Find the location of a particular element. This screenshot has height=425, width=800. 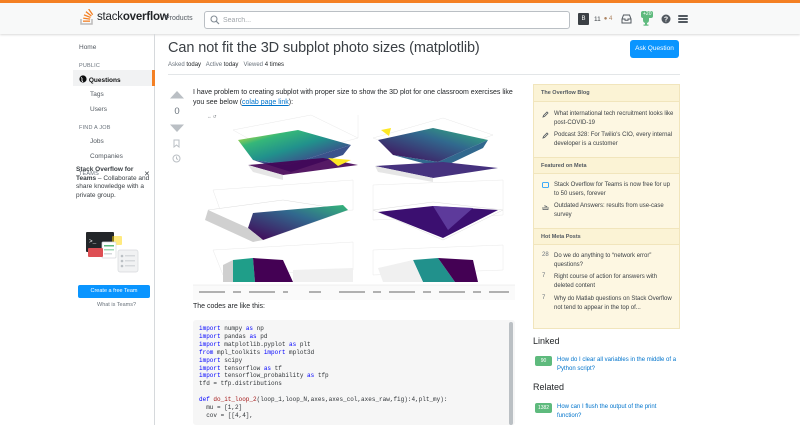

user-profile: B 11 ● 4 is located at coordinates (595, 19).